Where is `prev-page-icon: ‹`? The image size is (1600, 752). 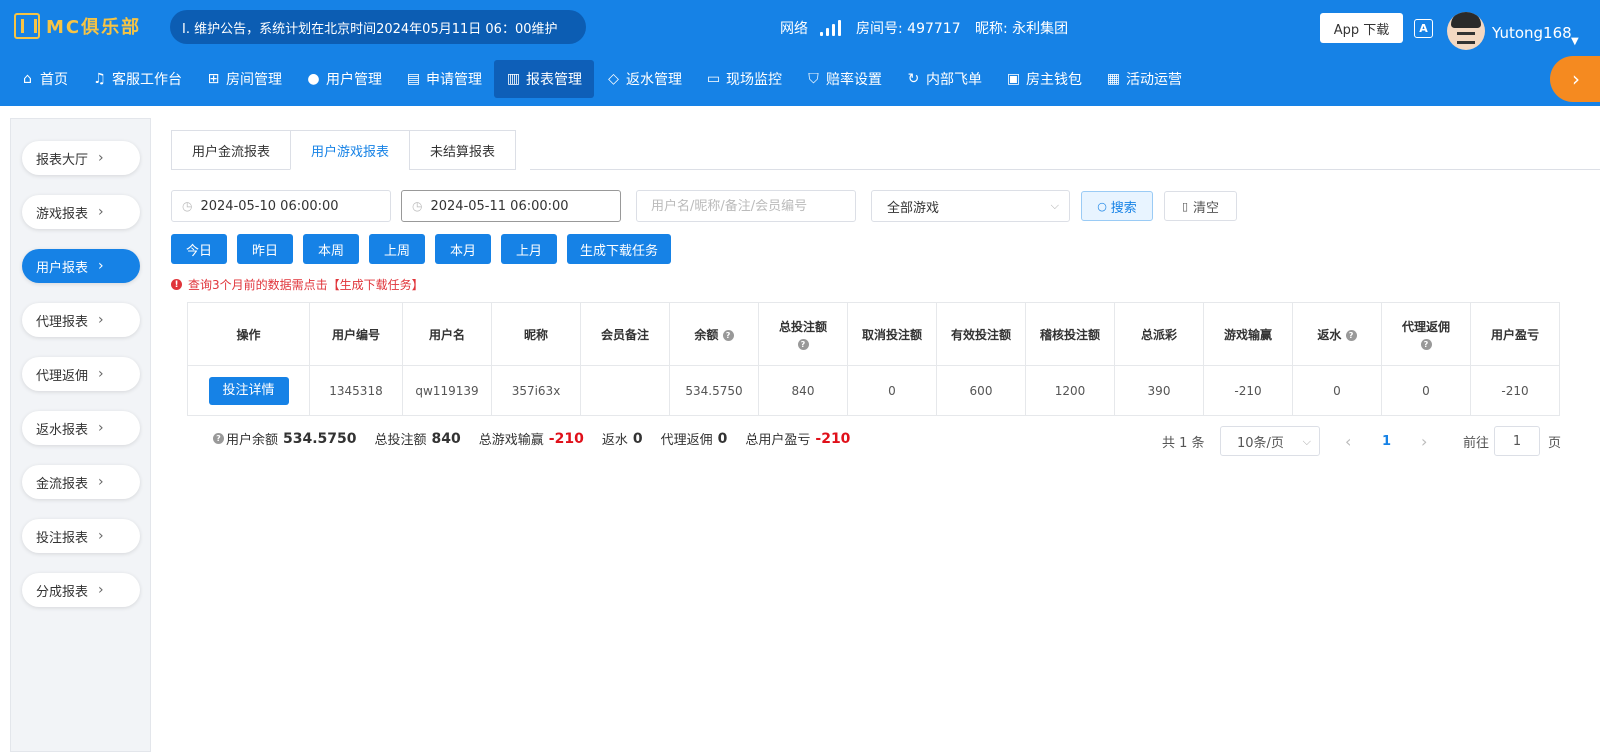
prev-page-icon: ‹ is located at coordinates (1348, 441).